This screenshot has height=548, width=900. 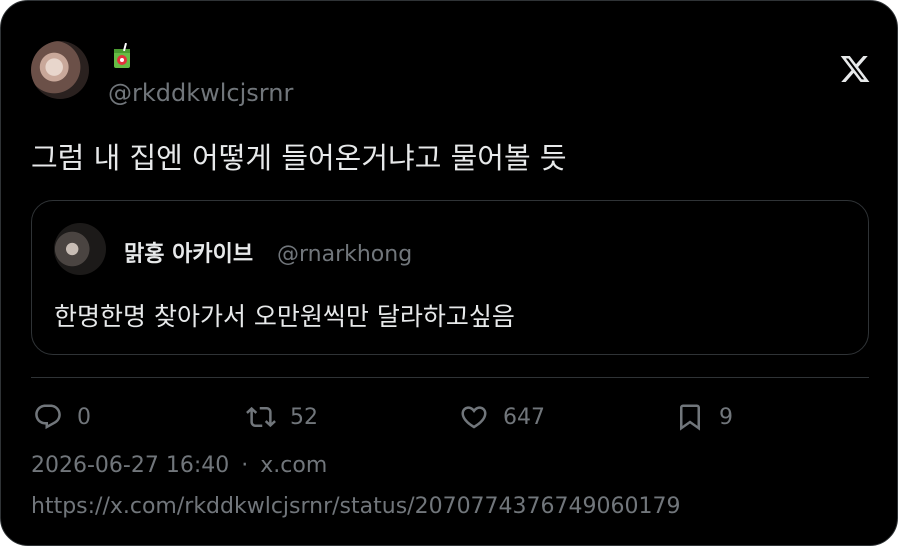 I want to click on bookmark-count: 9, so click(x=726, y=417).